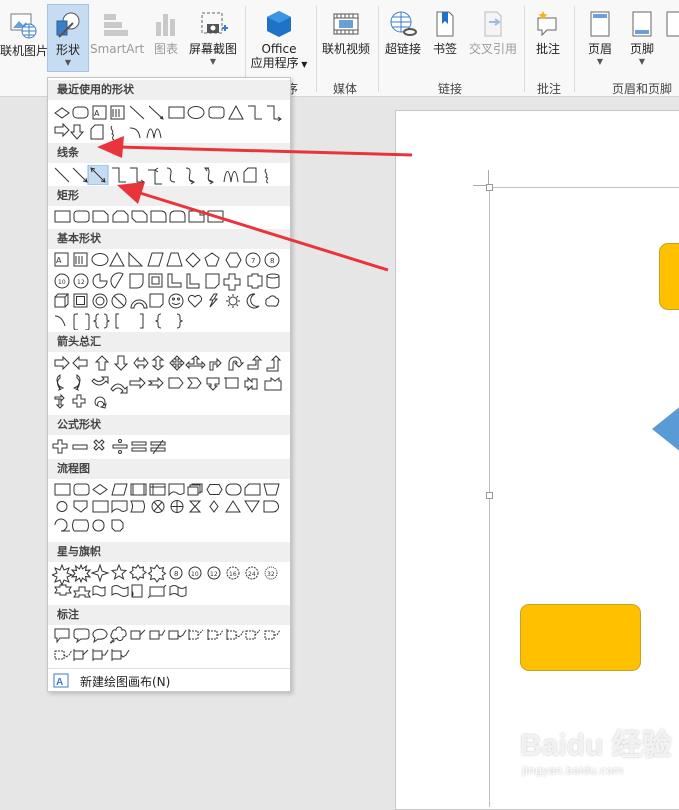 This screenshot has width=679, height=810. I want to click on baidu-watermark: Baidu 经验 jingyan.baidu.com, so click(596, 748).